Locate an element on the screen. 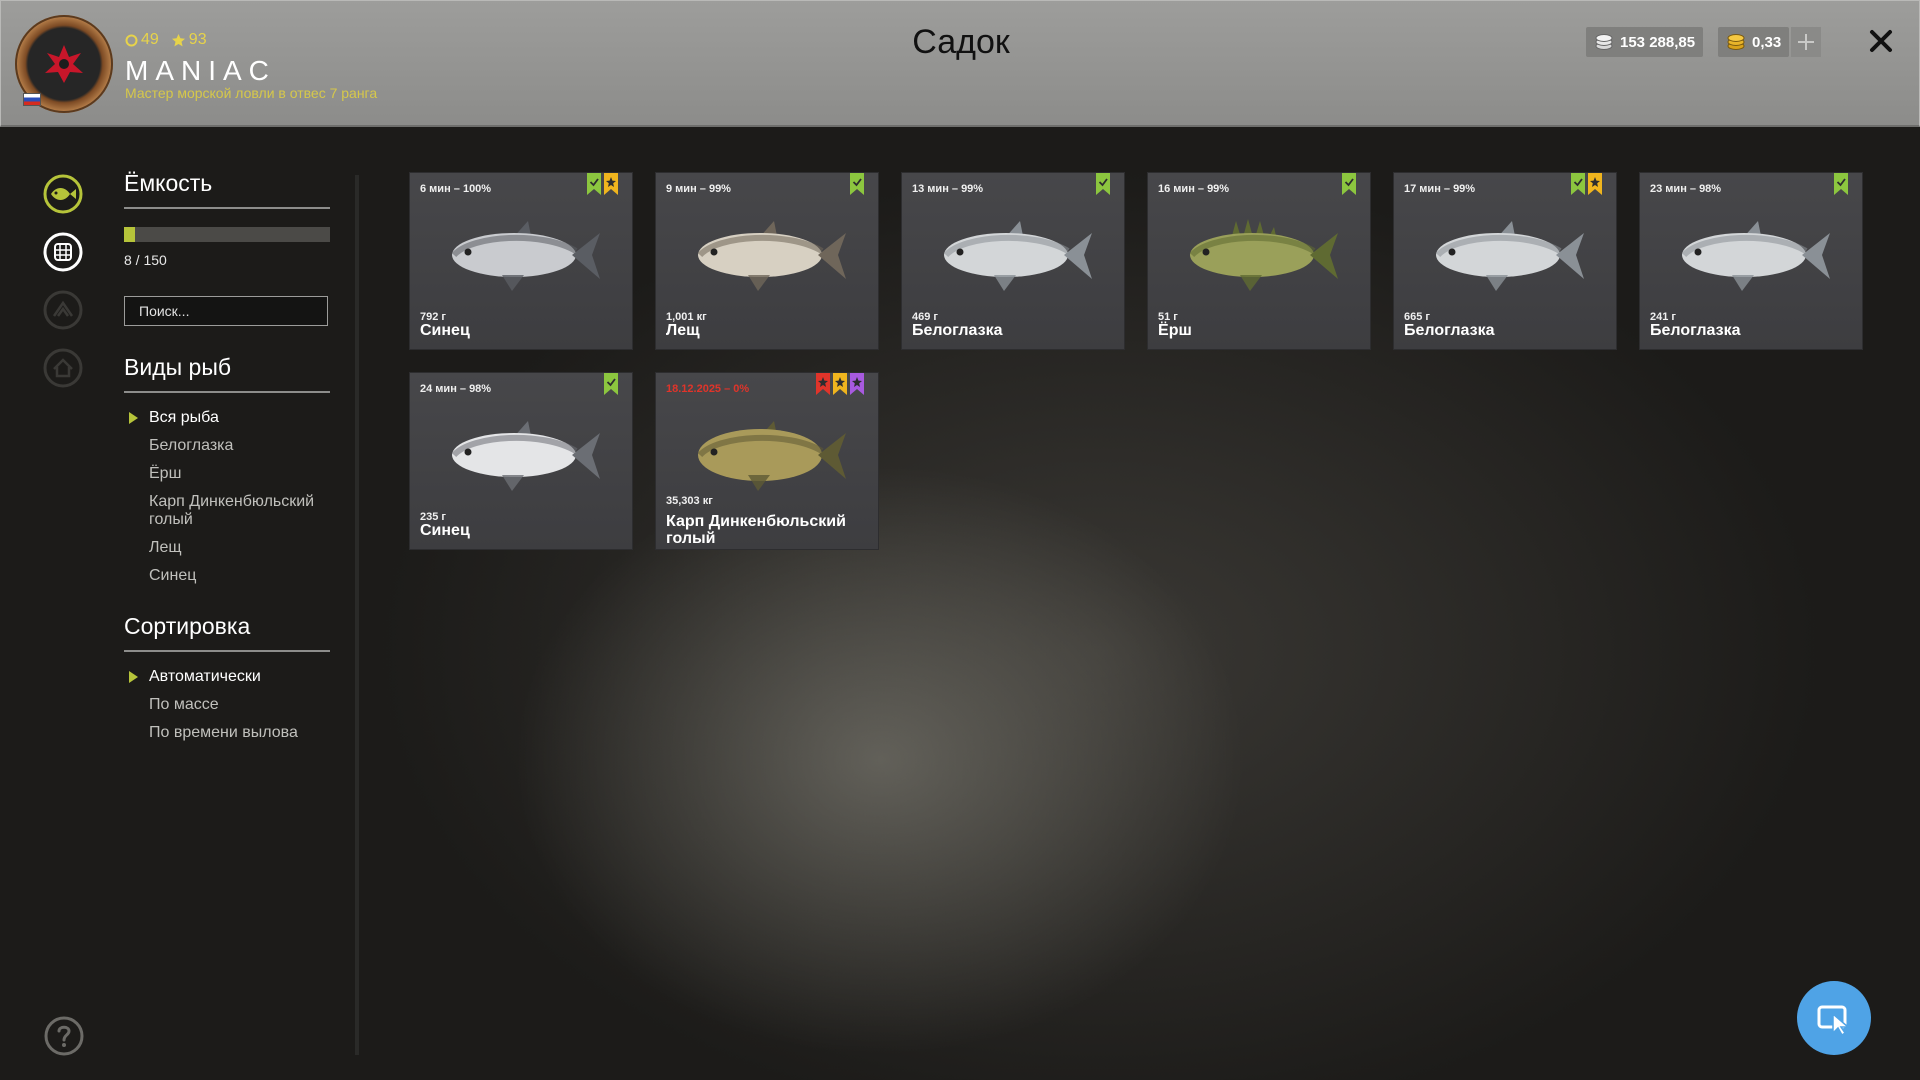  search-input is located at coordinates (229, 311).